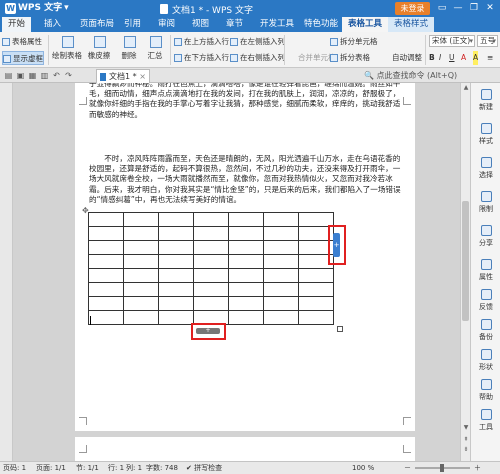 The height and width of the screenshot is (474, 500). I want to click on insert-col-left-button: 在左侧插入列, so click(257, 42).